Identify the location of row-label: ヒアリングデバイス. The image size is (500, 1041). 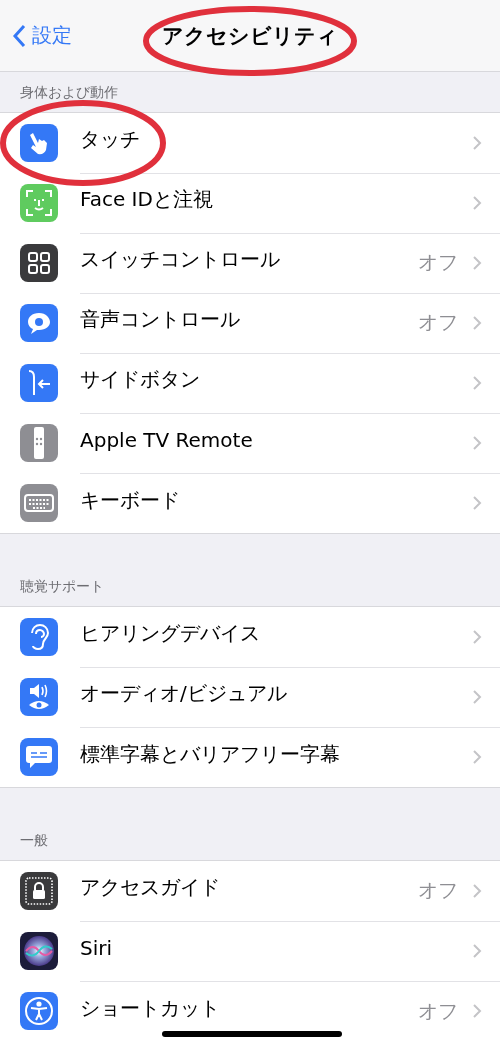
(170, 633).